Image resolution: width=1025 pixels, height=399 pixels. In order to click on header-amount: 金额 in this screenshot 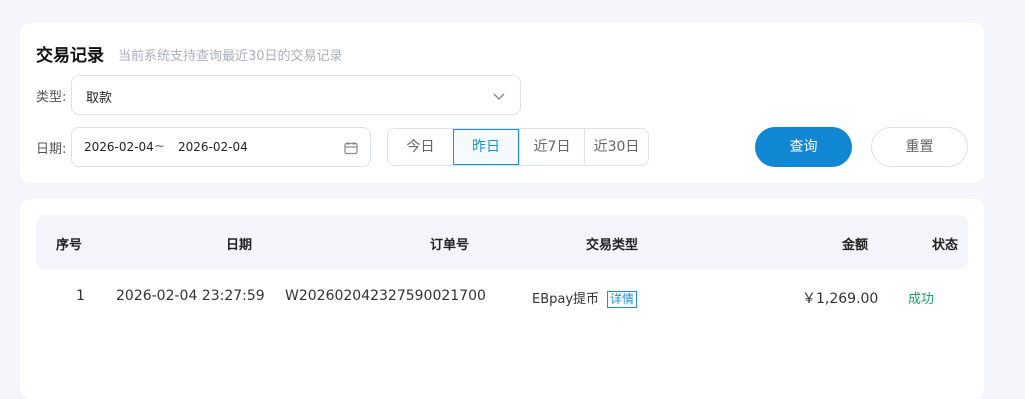, I will do `click(855, 245)`.